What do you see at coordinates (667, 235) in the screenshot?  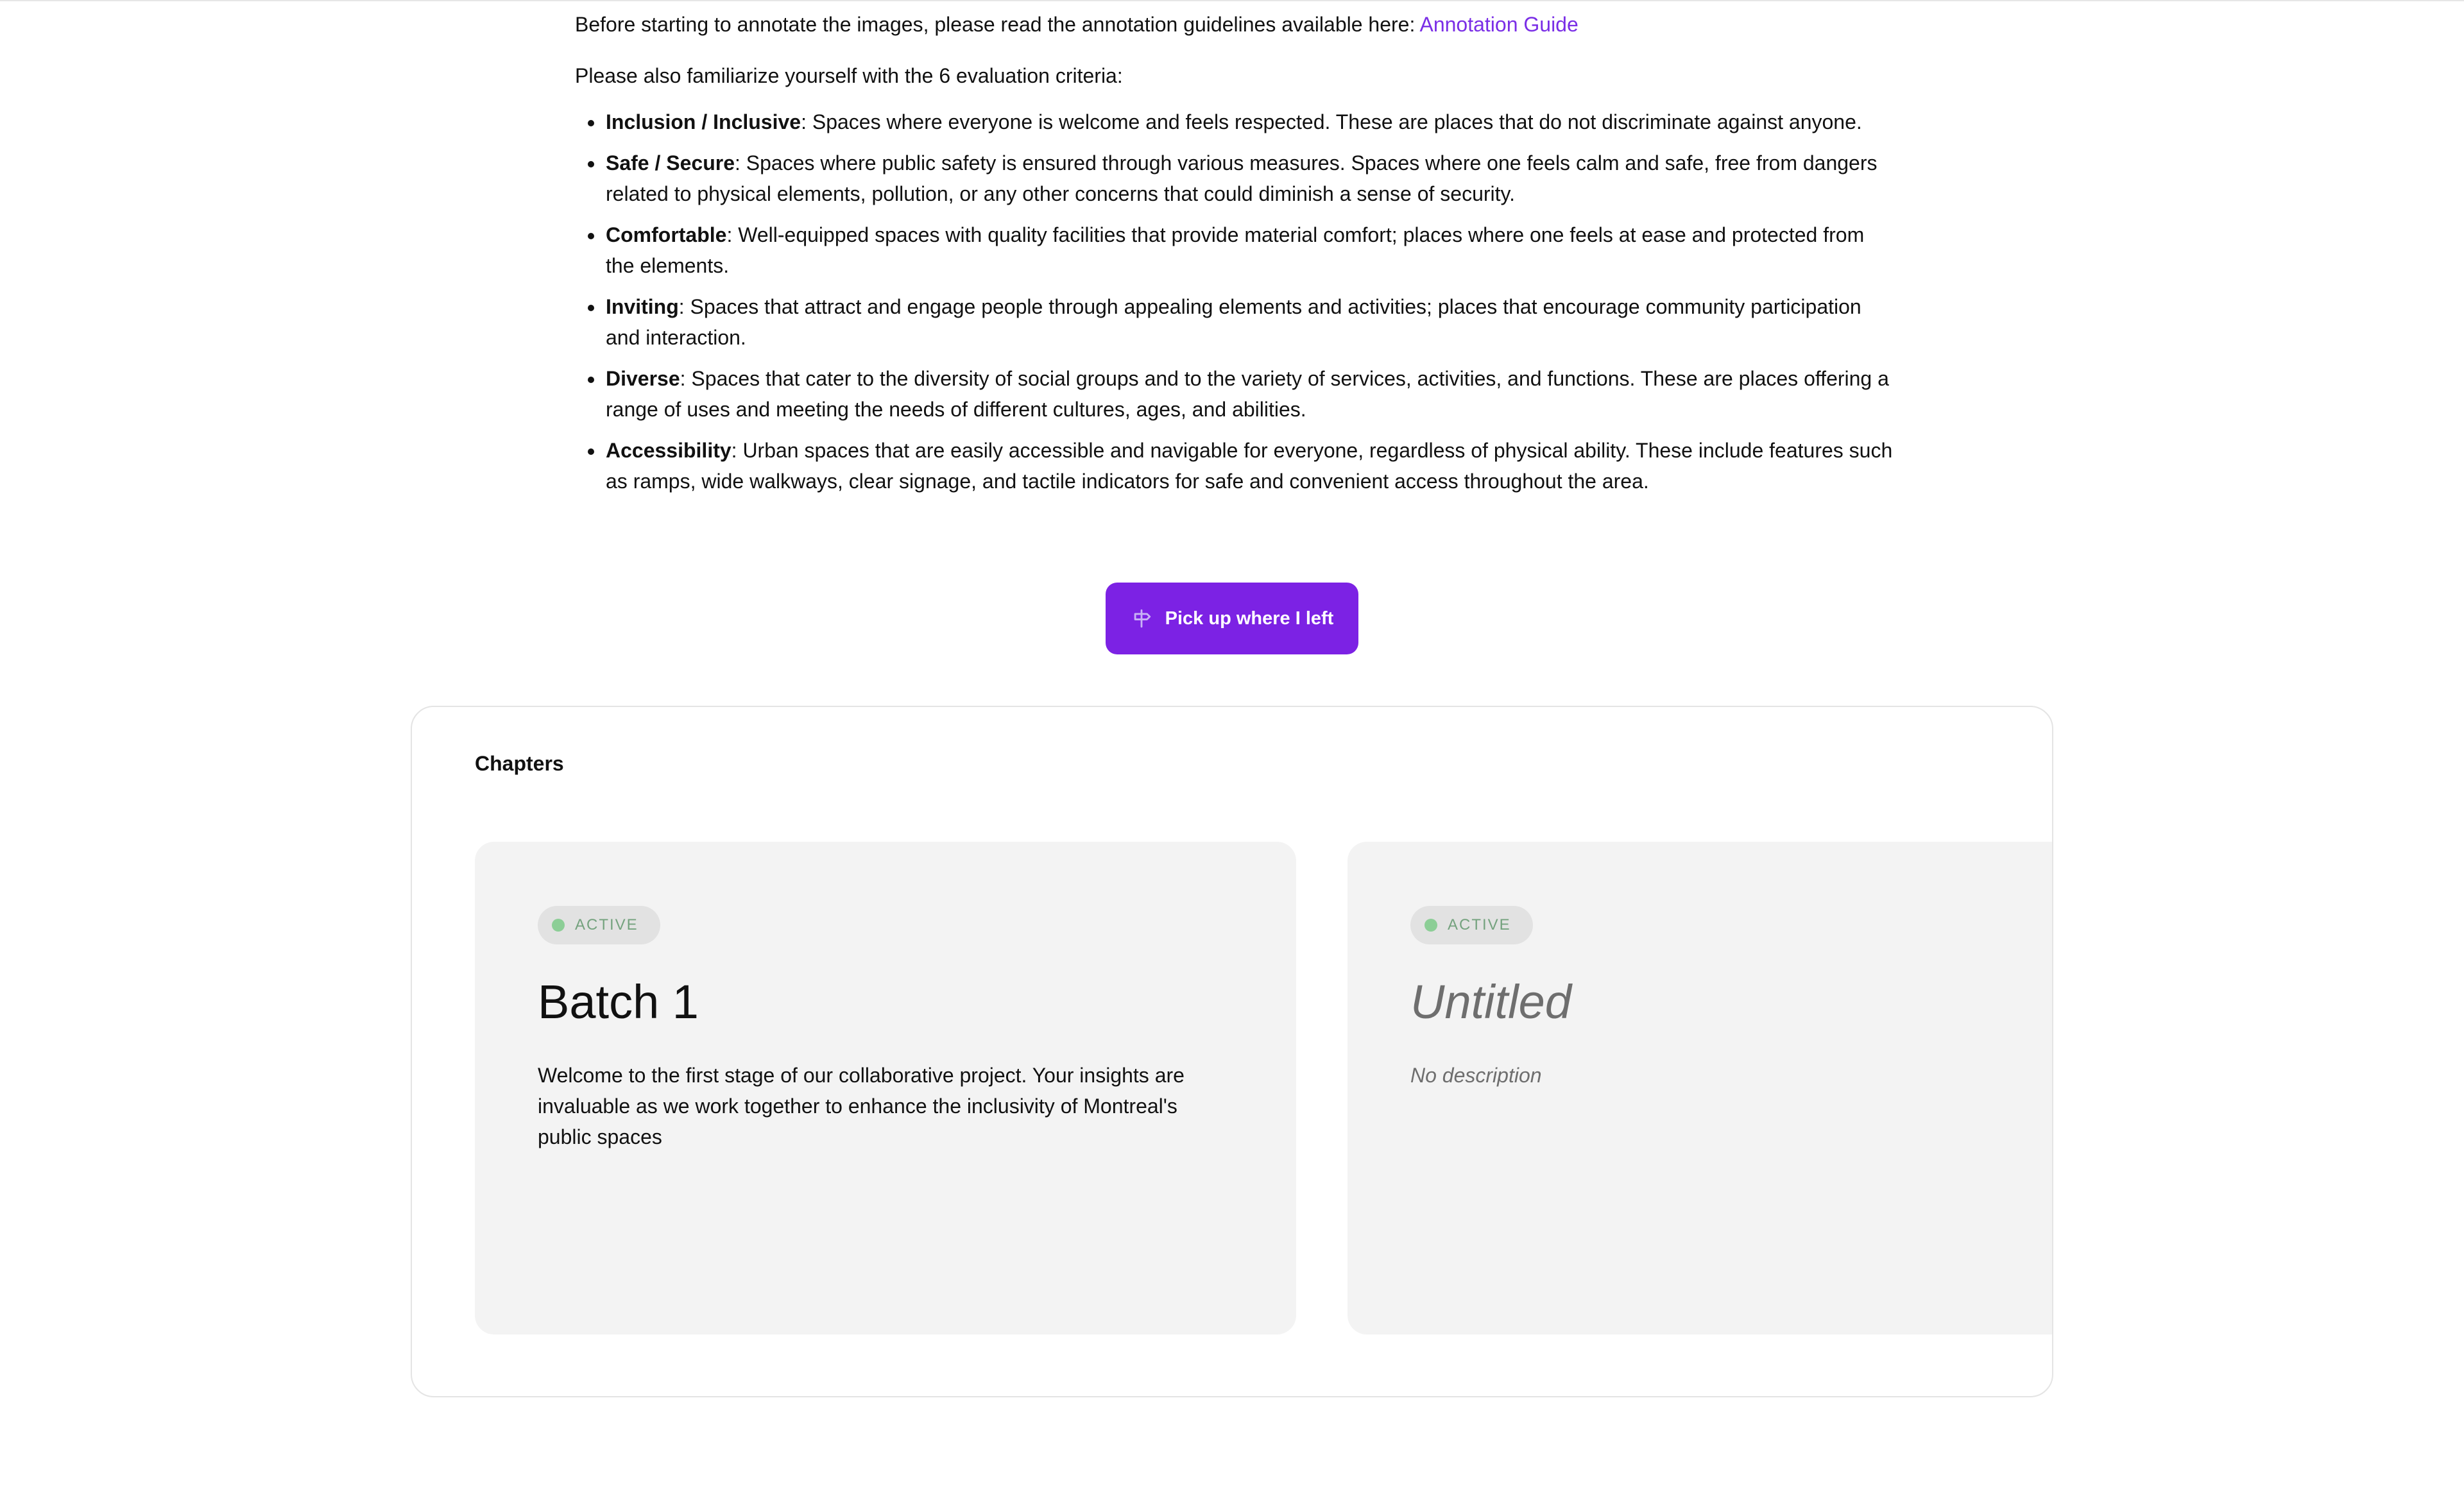 I see `criteria-term: Comfortable` at bounding box center [667, 235].